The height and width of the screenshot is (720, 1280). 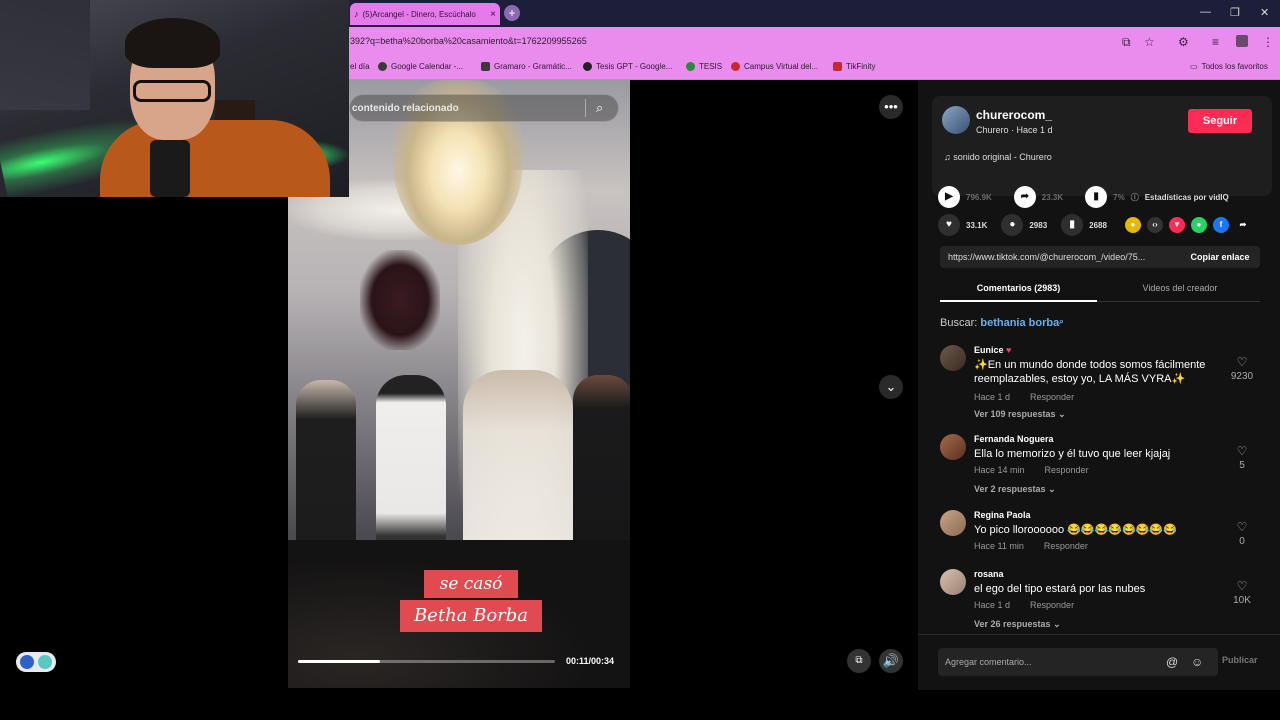 I want to click on follow-button: Seguir, so click(x=1220, y=121).